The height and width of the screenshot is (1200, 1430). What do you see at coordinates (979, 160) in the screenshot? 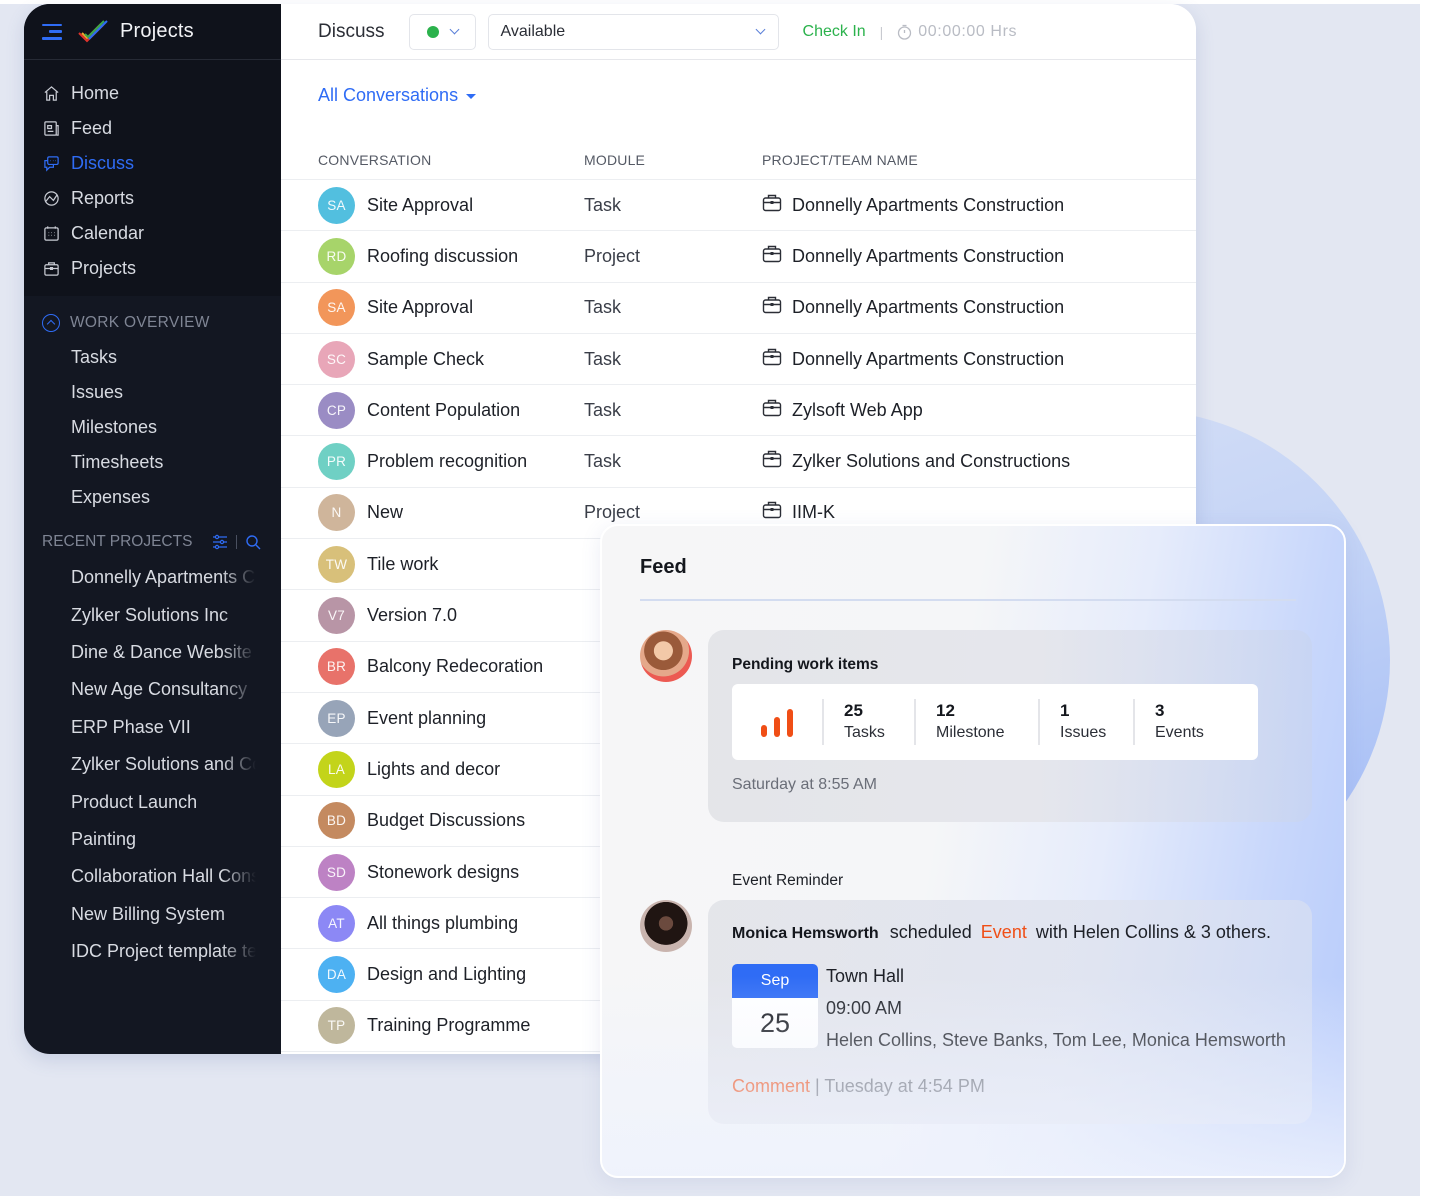
I see `column-header-project: PROJECT/TEAM NAME` at bounding box center [979, 160].